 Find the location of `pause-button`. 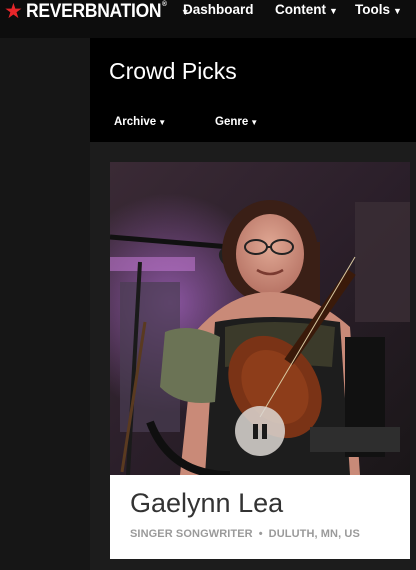

pause-button is located at coordinates (260, 431).